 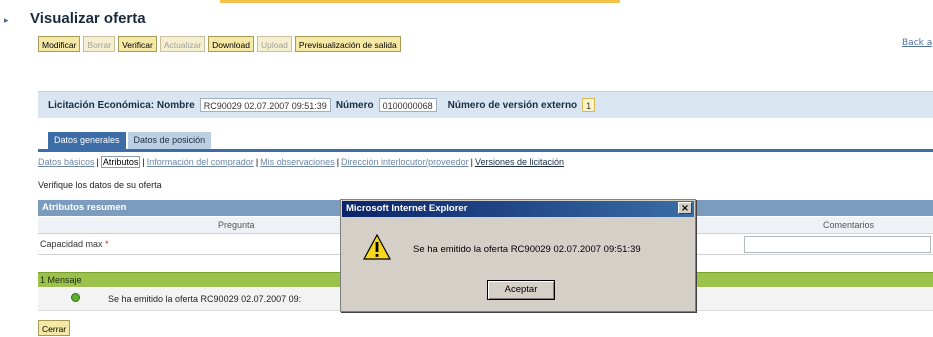 I want to click on top-accent-bar, so click(x=420, y=1).